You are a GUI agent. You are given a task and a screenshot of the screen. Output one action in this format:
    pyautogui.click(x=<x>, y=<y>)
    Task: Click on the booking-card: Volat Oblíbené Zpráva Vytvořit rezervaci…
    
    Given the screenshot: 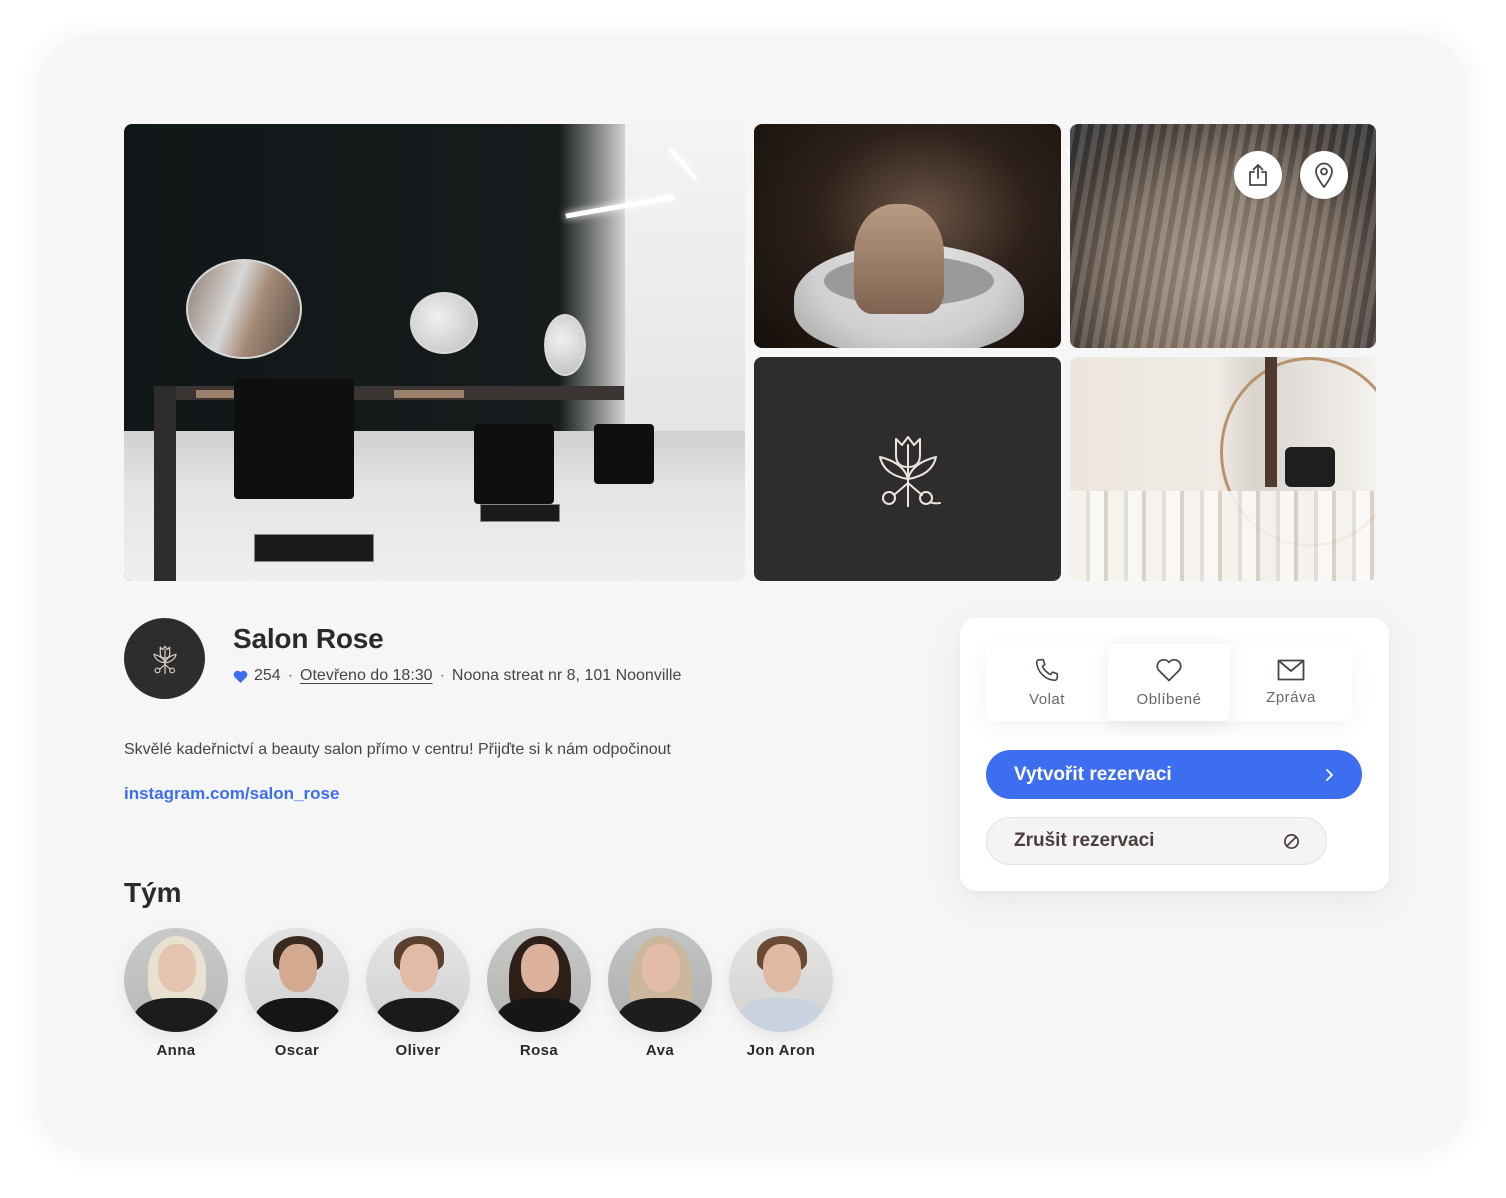 What is the action you would take?
    pyautogui.click(x=1174, y=754)
    